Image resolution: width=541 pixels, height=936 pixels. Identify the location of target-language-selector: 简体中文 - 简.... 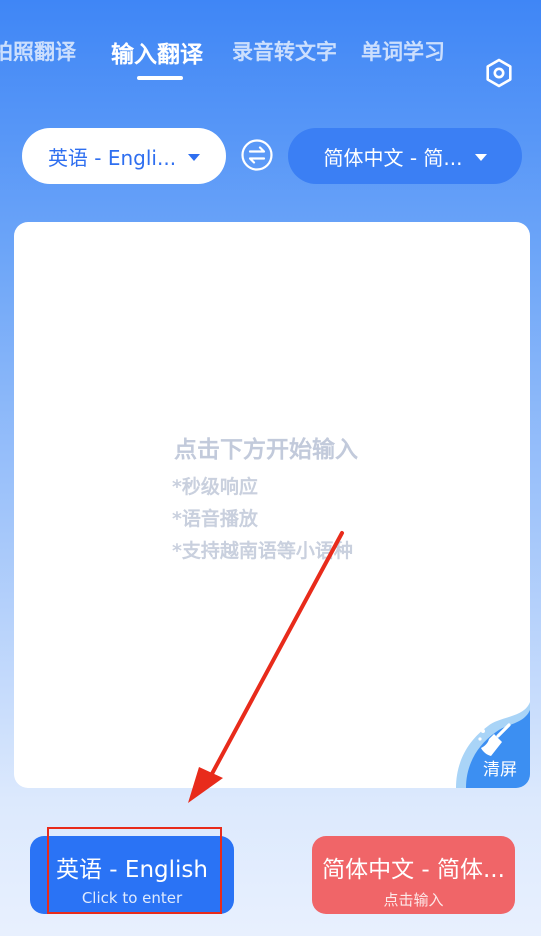
(405, 156).